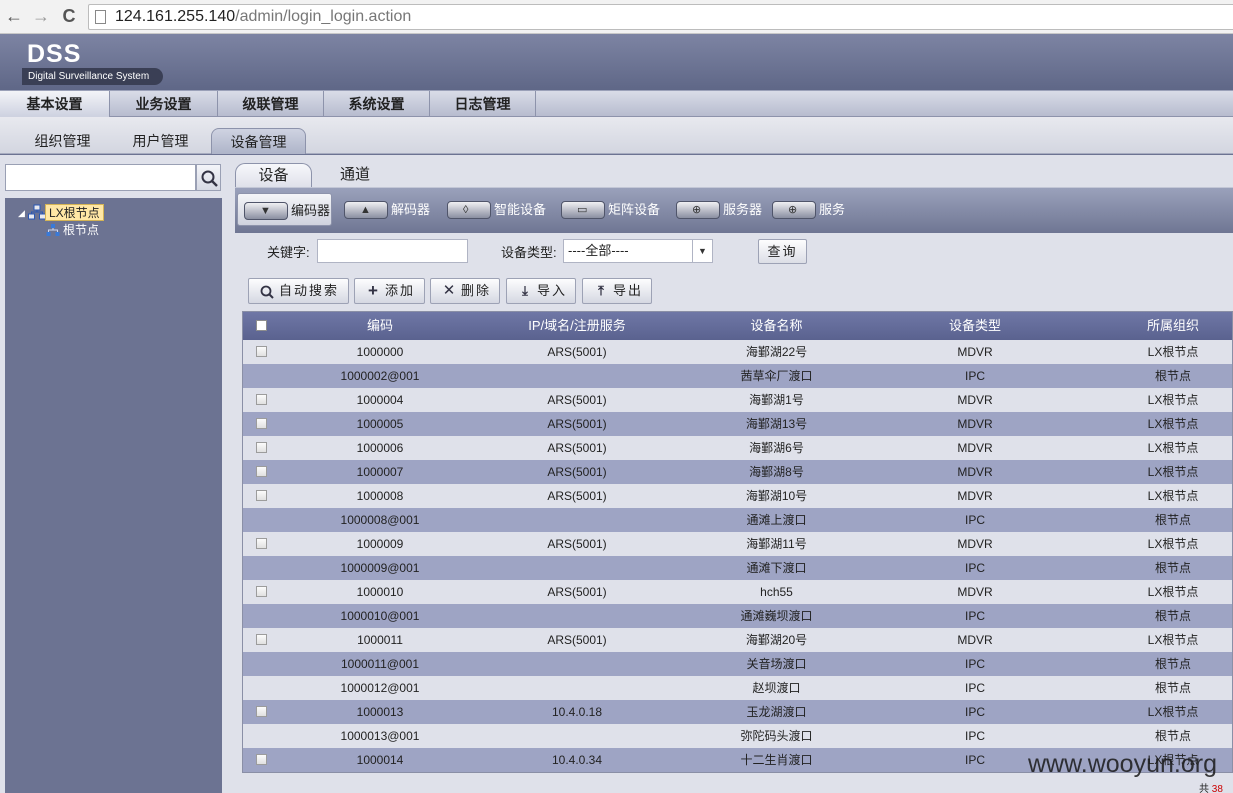  Describe the element at coordinates (520, 209) in the screenshot. I see `device-type-label: 智能设备` at that location.